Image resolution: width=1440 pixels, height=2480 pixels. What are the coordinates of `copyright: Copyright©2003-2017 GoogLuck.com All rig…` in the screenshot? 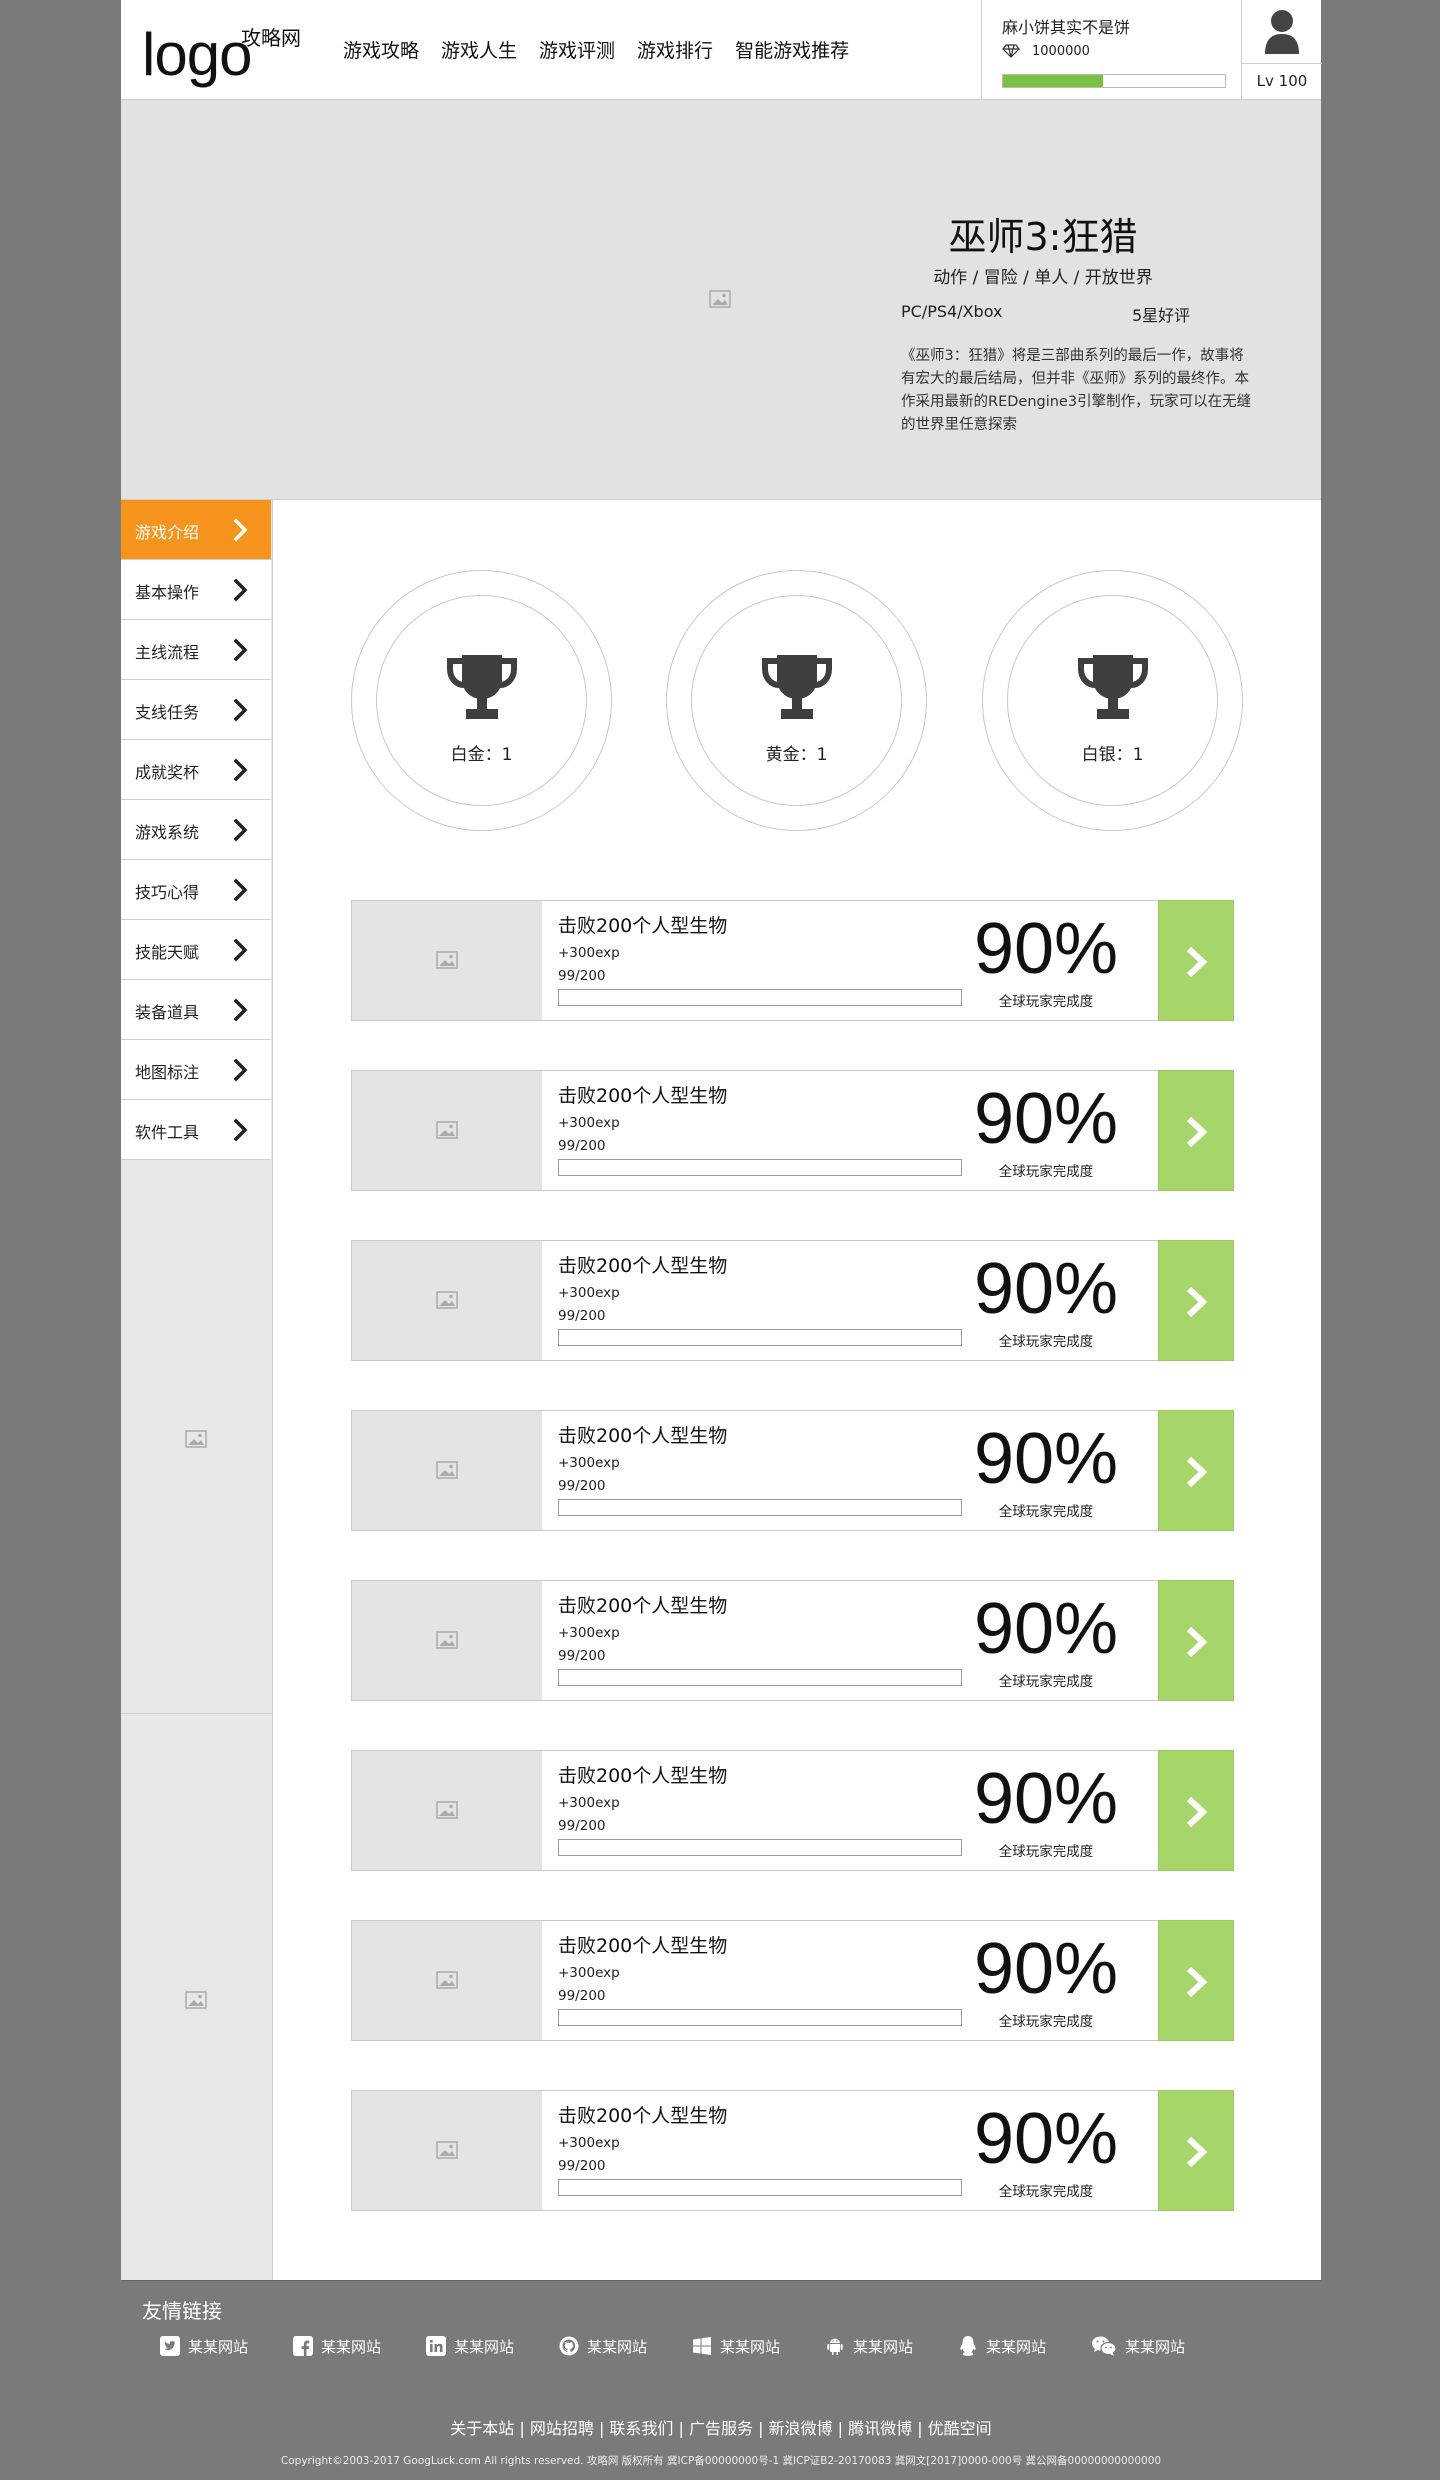 It's located at (721, 2461).